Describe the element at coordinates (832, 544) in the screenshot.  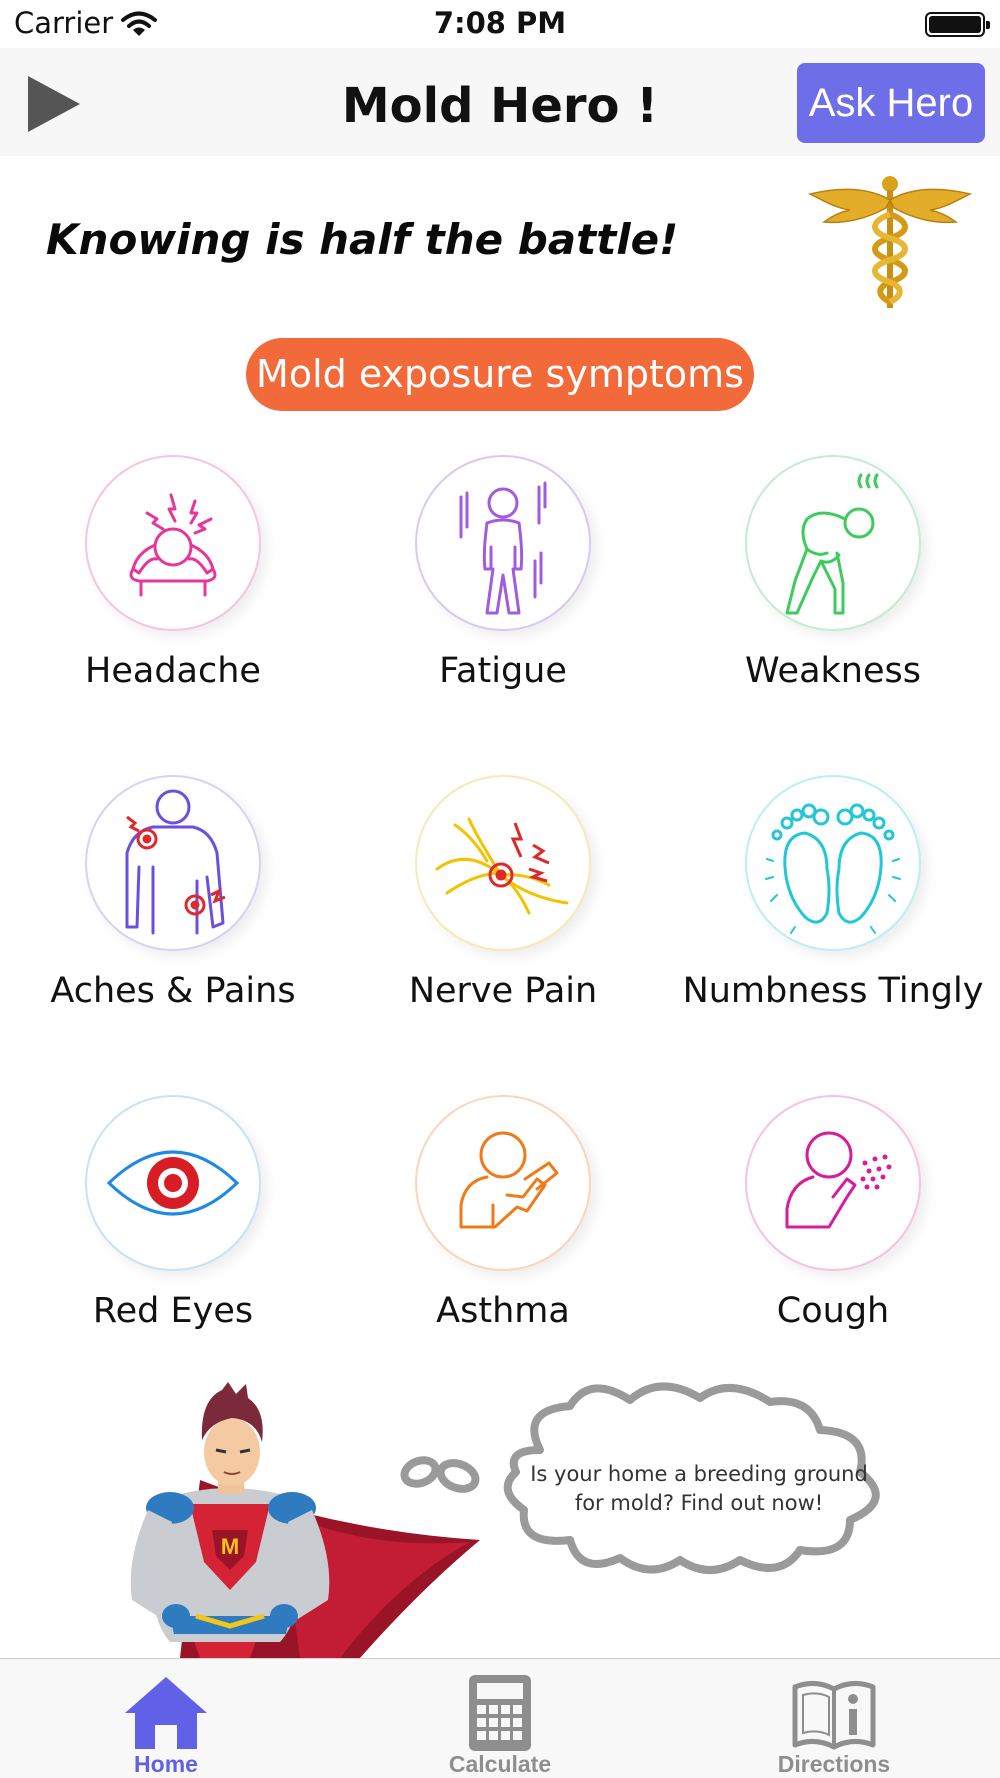
I see `weakness-icon` at that location.